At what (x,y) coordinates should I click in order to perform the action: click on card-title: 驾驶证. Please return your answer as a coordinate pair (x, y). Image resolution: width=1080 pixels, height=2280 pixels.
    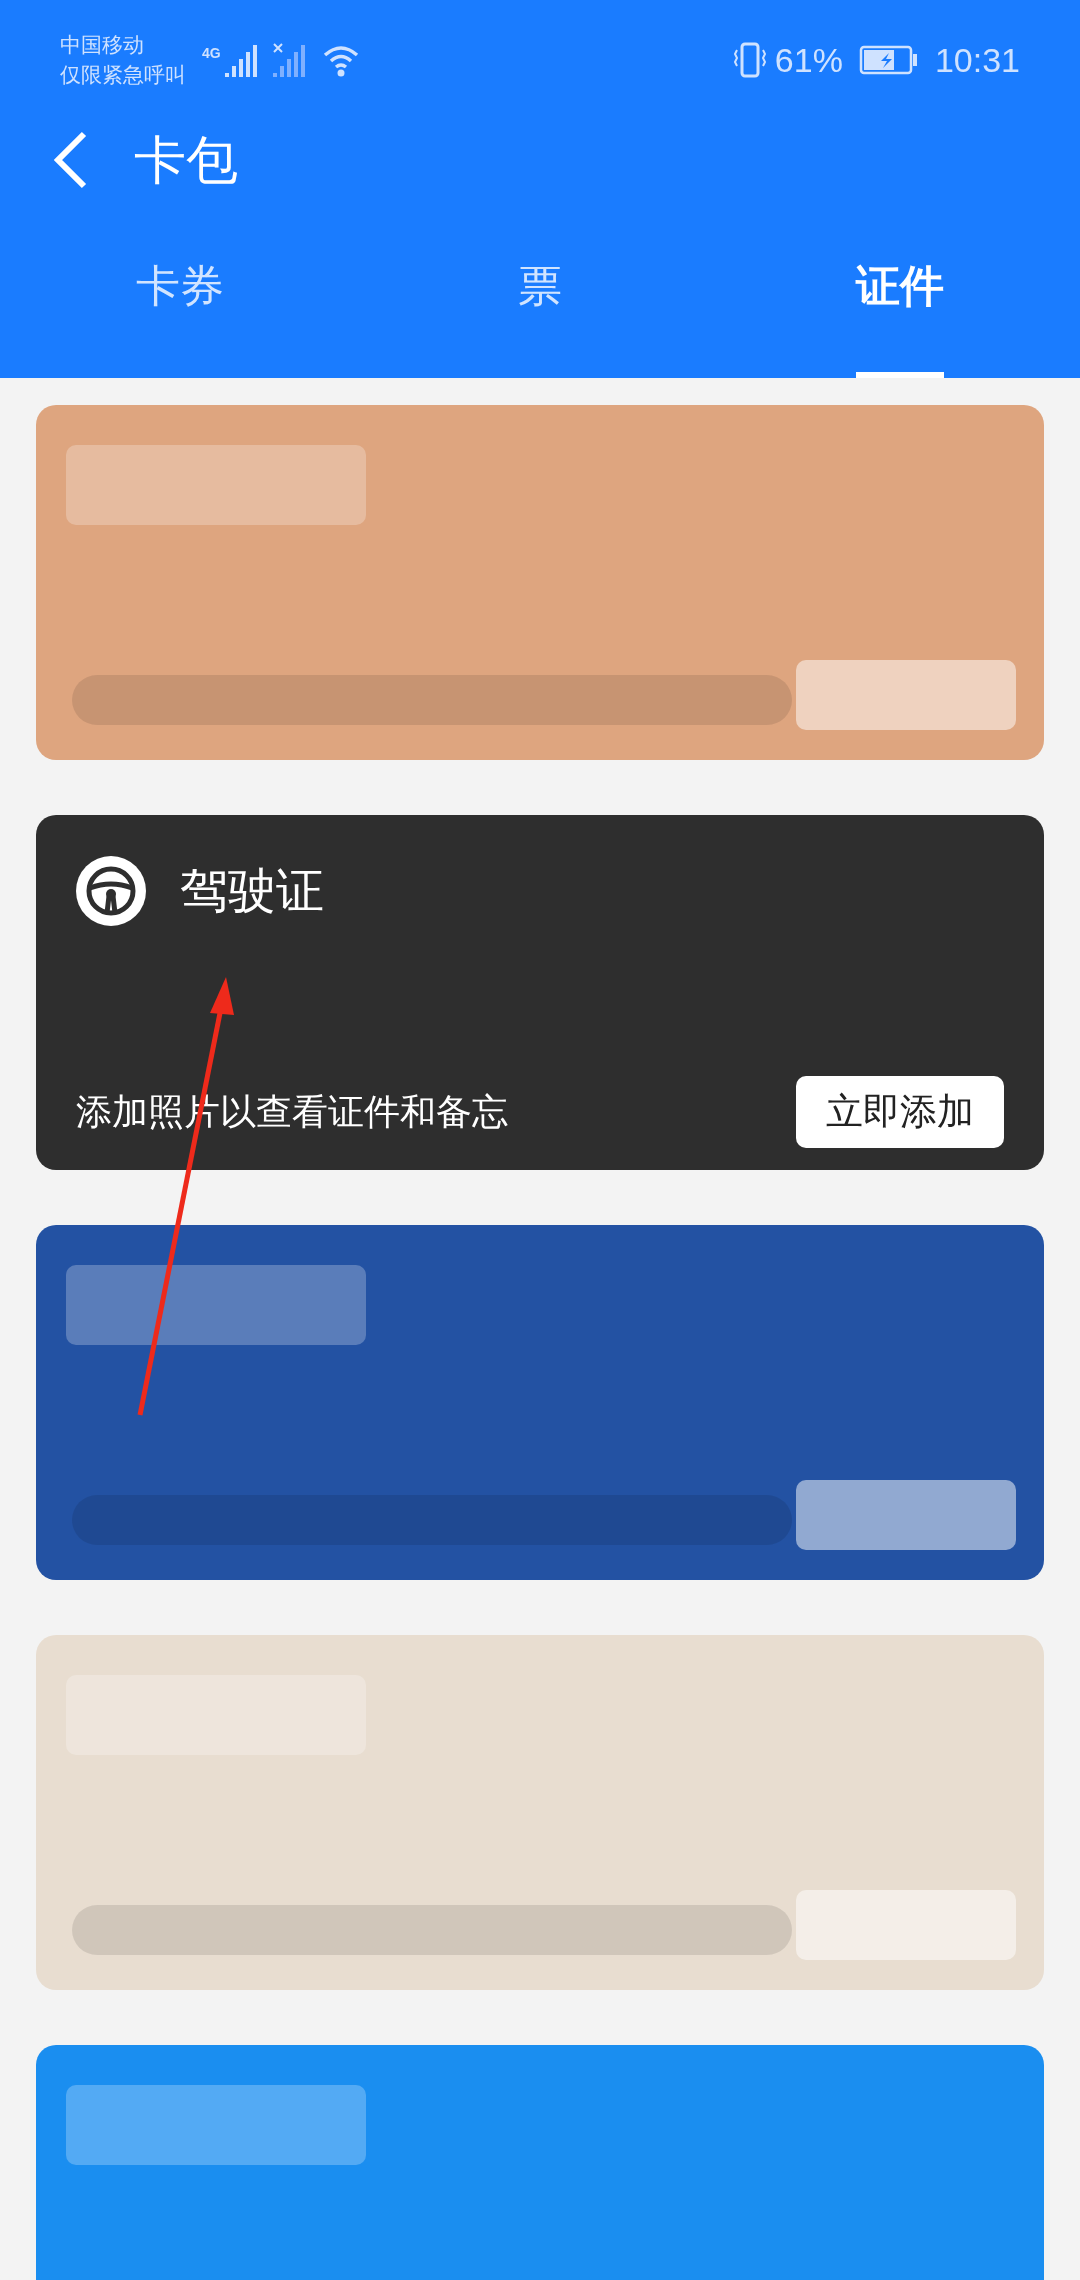
    Looking at the image, I should click on (252, 891).